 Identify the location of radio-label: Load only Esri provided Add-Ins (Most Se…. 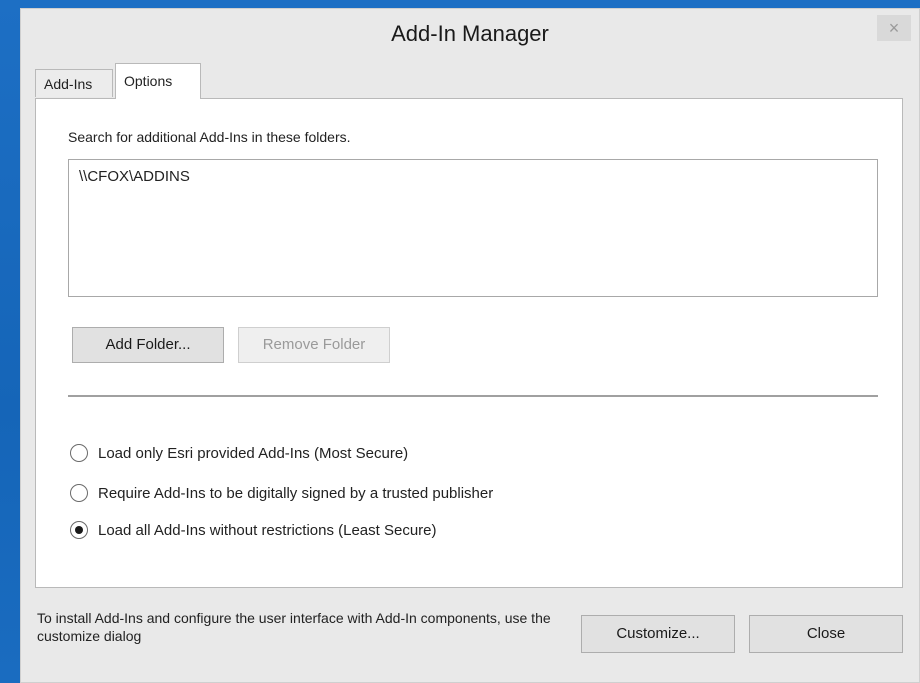
(253, 453).